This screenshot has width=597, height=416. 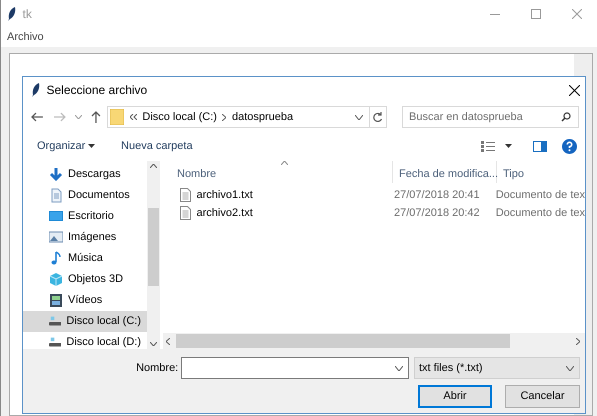 What do you see at coordinates (56, 258) in the screenshot?
I see `music-note-icon` at bounding box center [56, 258].